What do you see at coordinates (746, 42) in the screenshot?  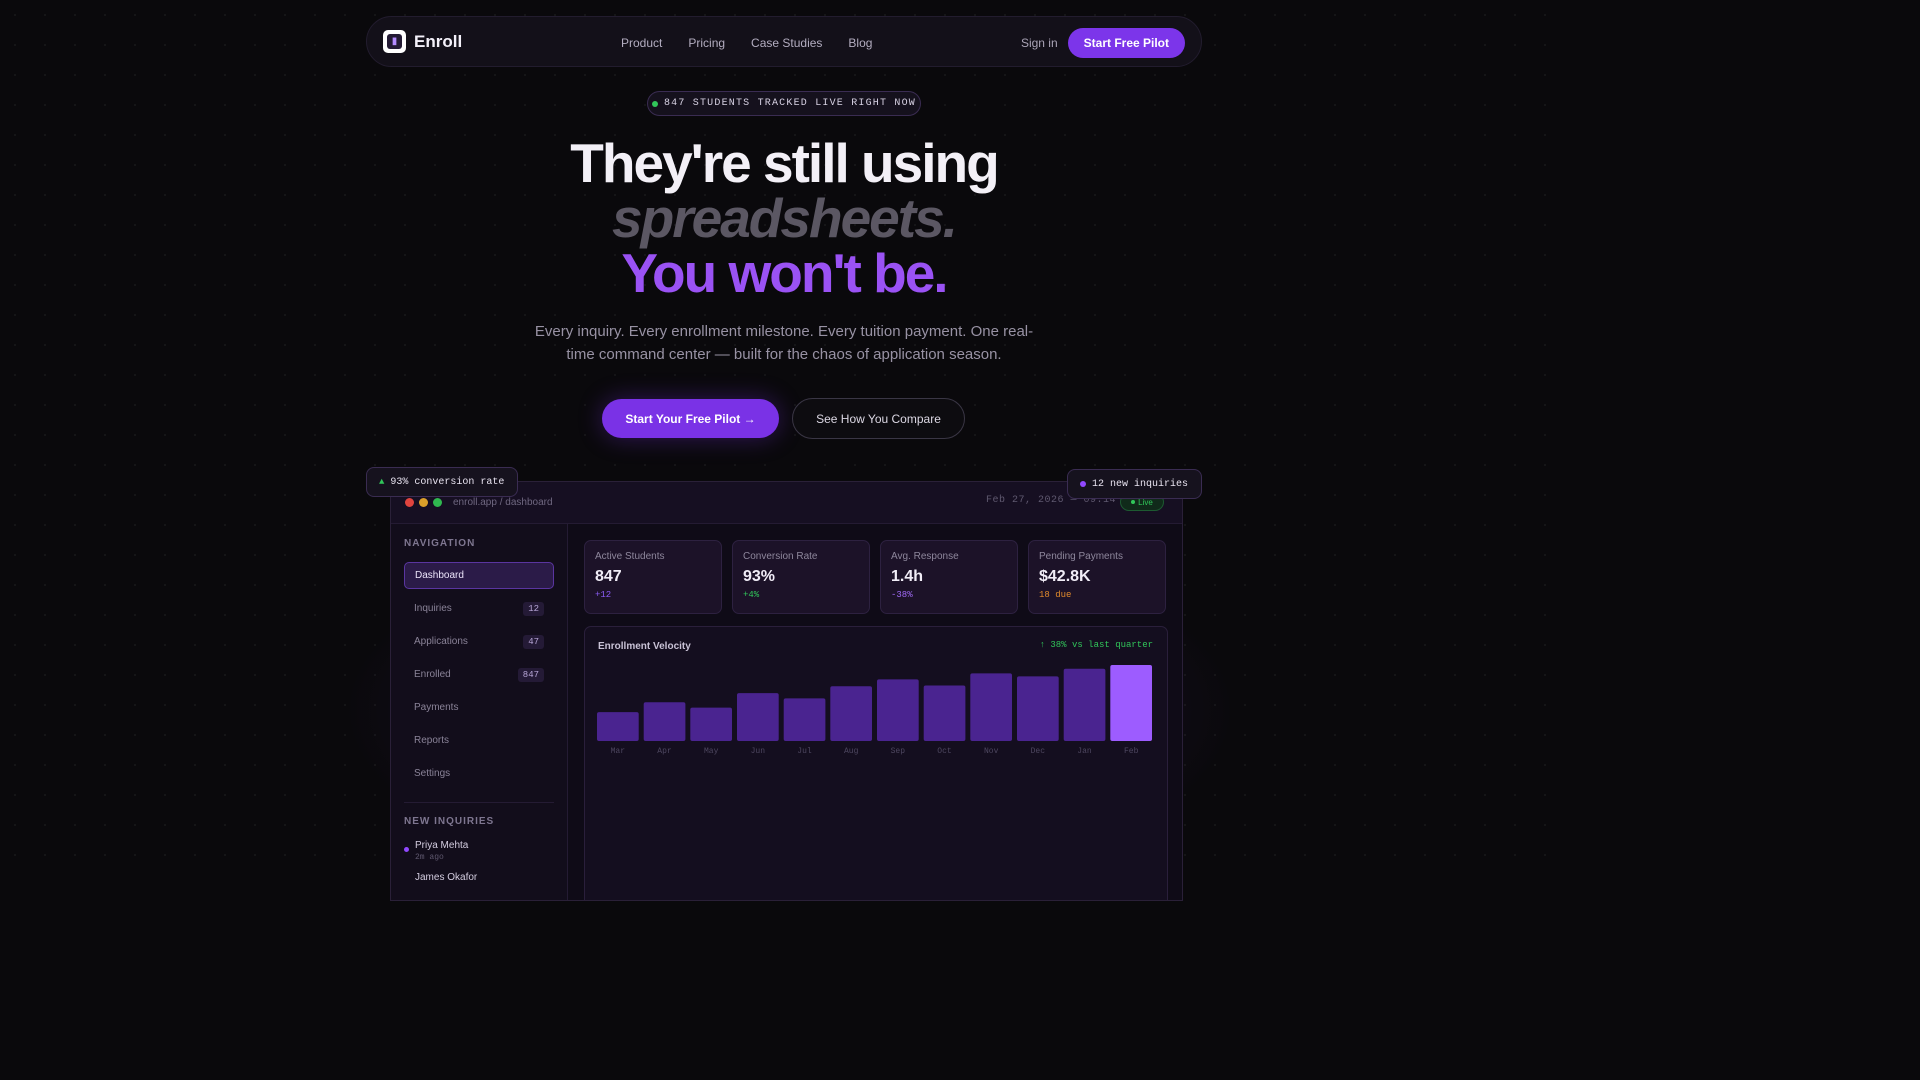 I see `nav-links: Product Pricing Case Studies Blog` at bounding box center [746, 42].